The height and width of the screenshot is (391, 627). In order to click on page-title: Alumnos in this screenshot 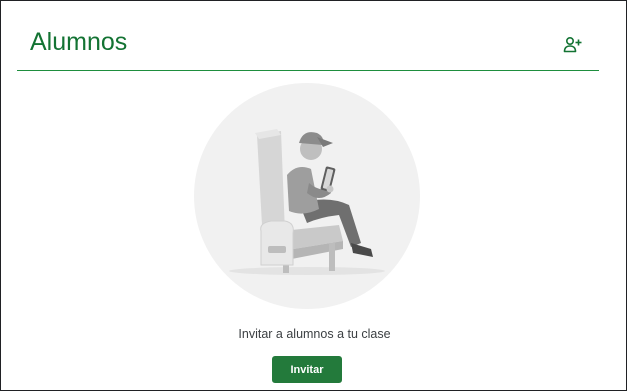, I will do `click(79, 42)`.